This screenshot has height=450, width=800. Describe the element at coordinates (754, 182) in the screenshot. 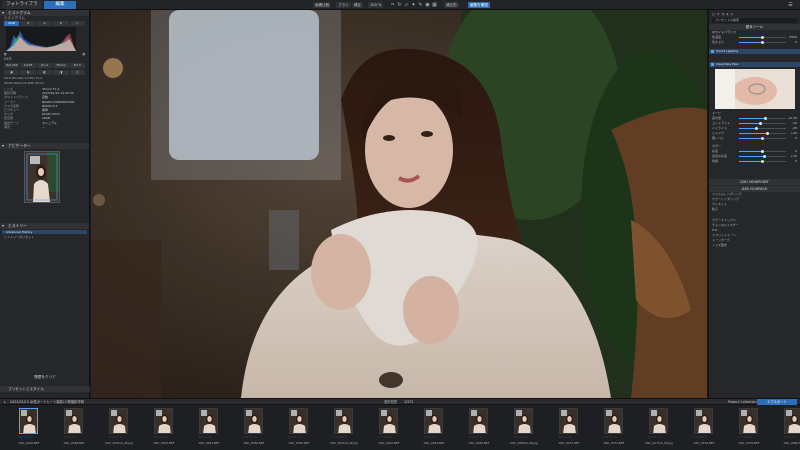

I see `viewpoint-header: DXO VIEWPOINT` at that location.